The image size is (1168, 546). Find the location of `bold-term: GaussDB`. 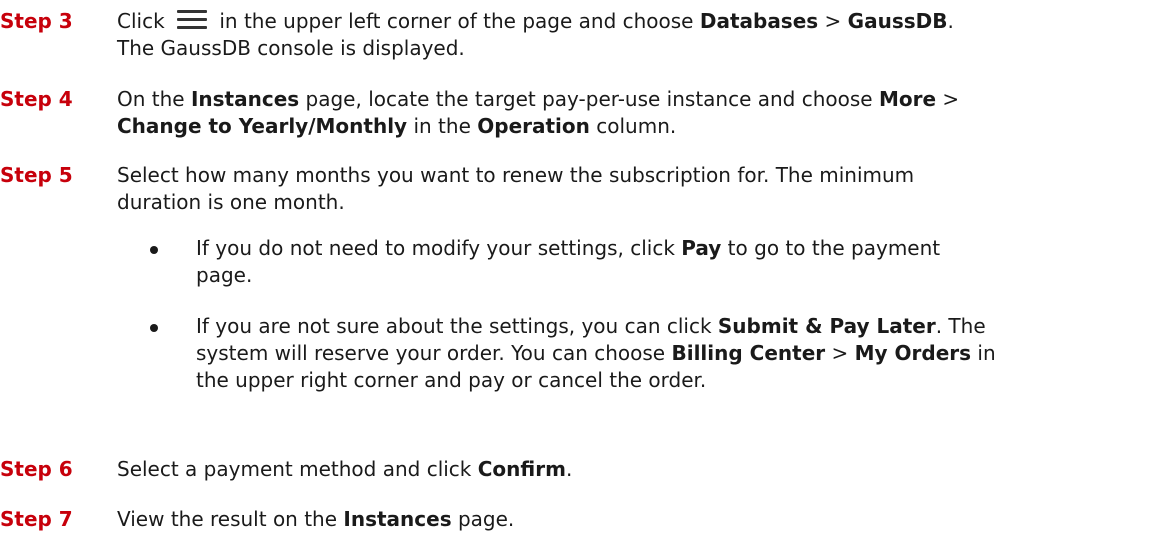

bold-term: GaussDB is located at coordinates (897, 21).